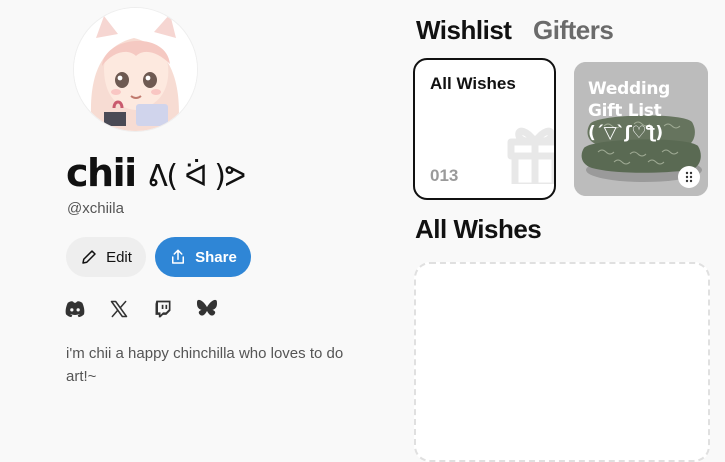 The width and height of the screenshot is (725, 462). I want to click on profile-handle: @xchiila, so click(95, 208).